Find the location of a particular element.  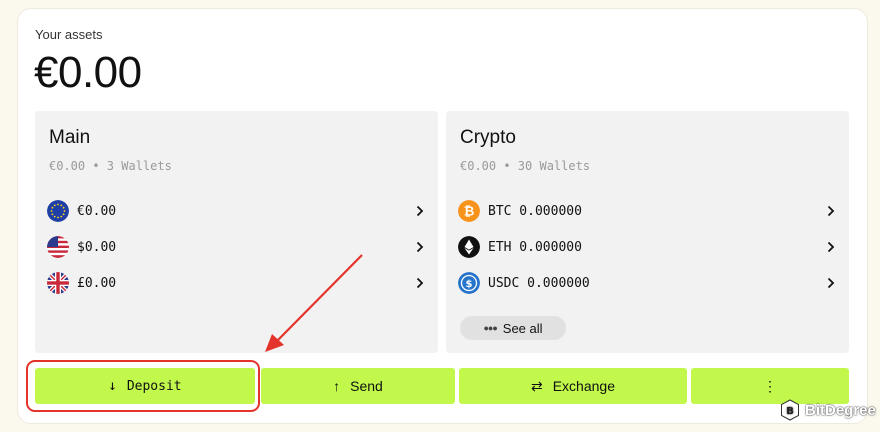

panel-title: Main is located at coordinates (70, 137).